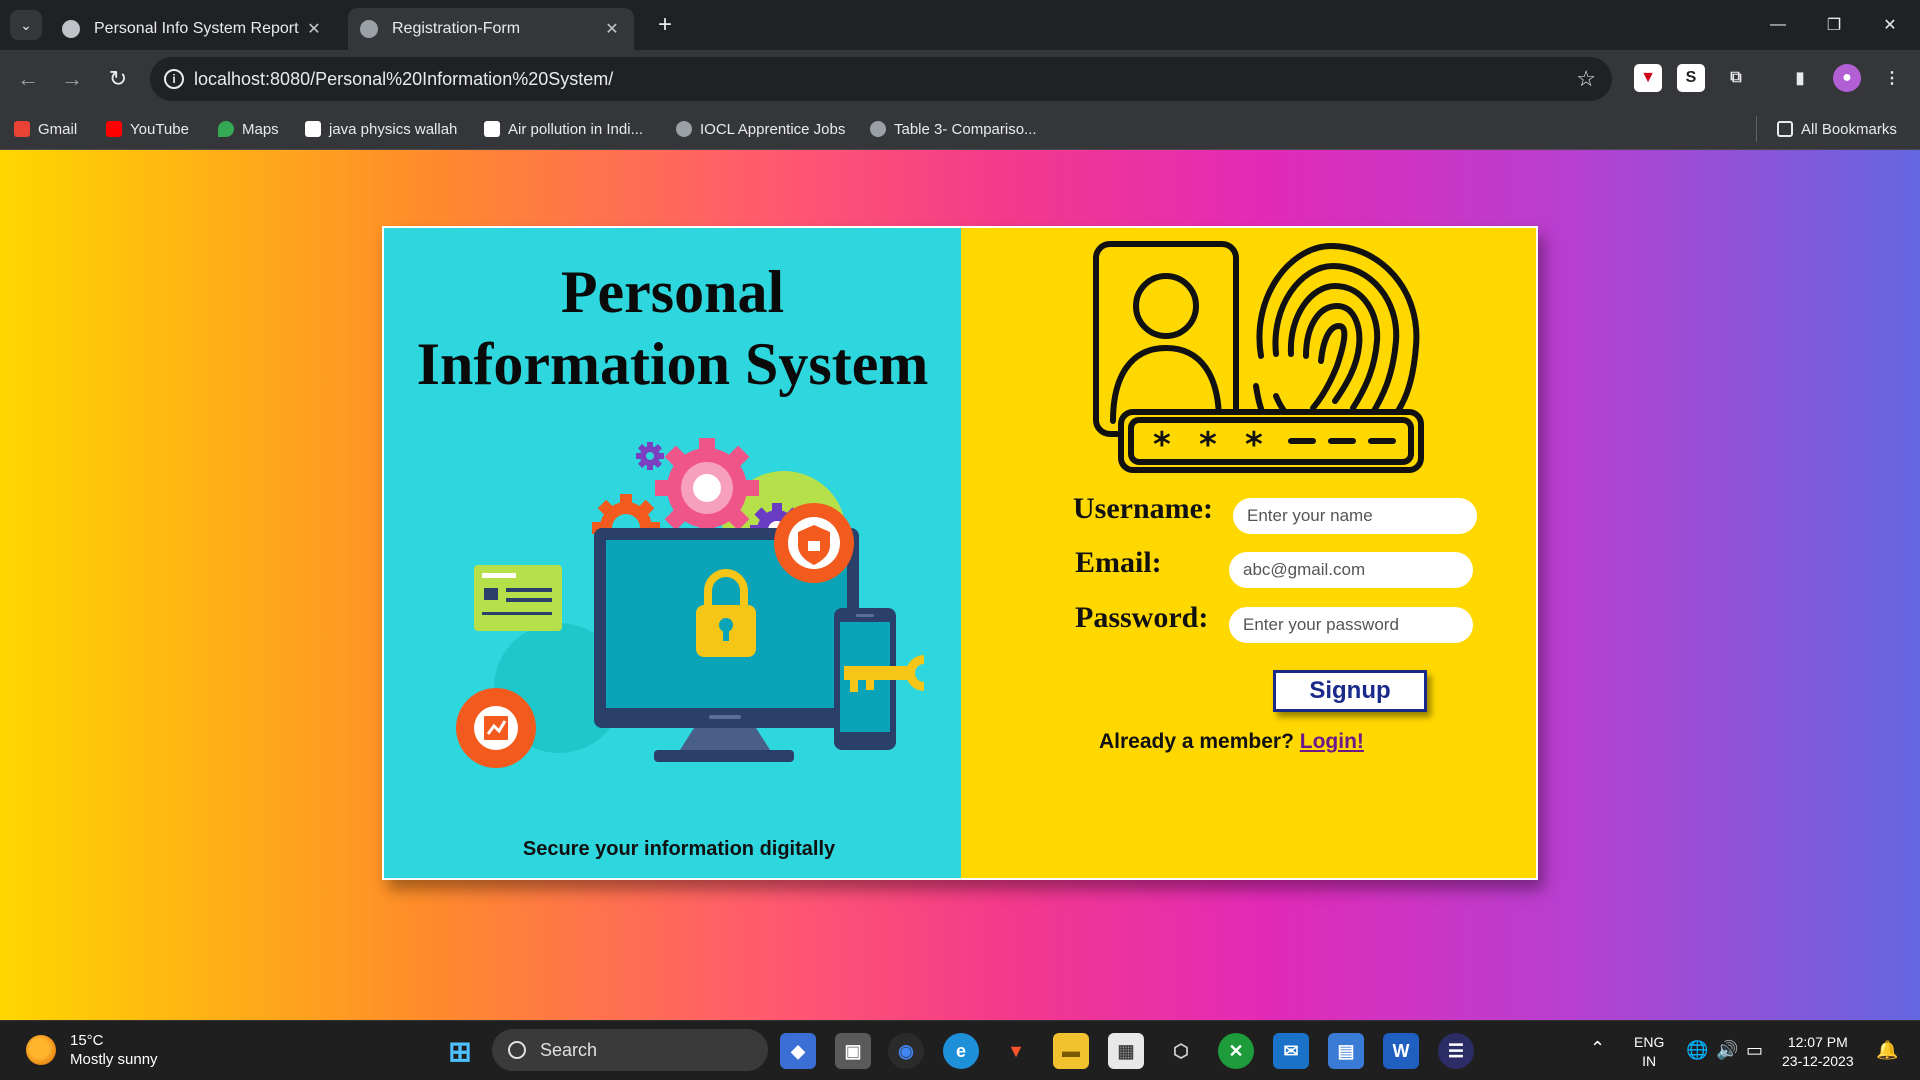 The height and width of the screenshot is (1080, 1920). Describe the element at coordinates (1401, 1051) in the screenshot. I see `word-icon: W` at that location.